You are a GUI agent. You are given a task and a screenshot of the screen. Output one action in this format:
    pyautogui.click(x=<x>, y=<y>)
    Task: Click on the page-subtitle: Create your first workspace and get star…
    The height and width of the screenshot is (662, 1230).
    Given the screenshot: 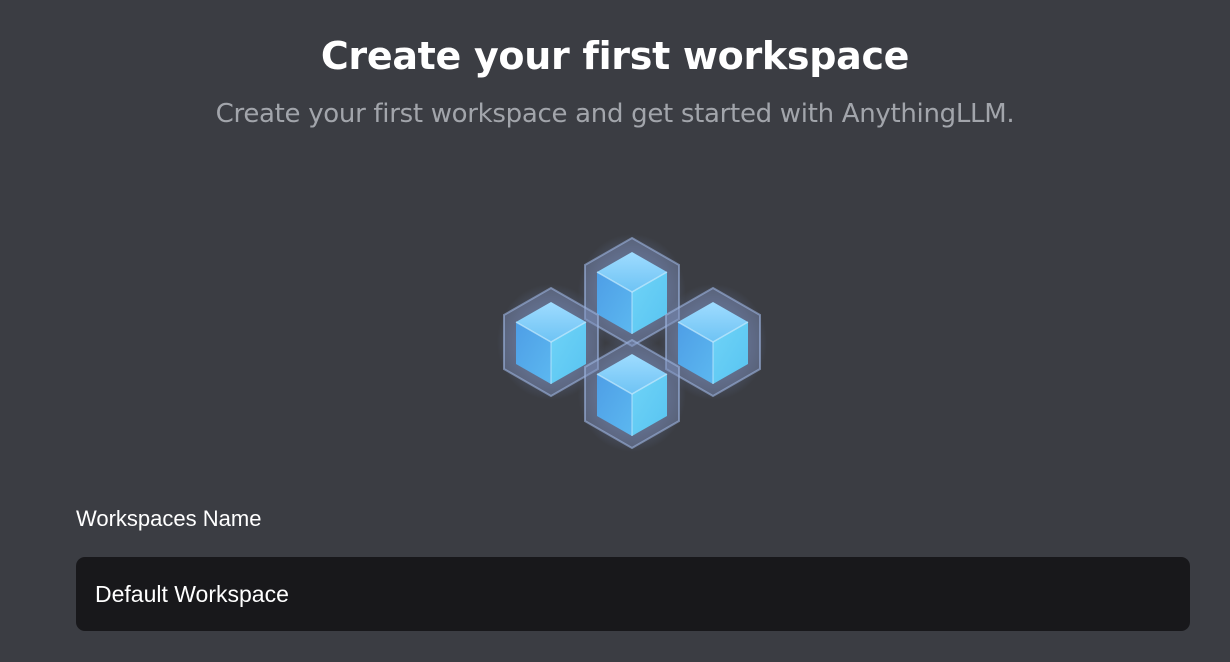 What is the action you would take?
    pyautogui.click(x=615, y=114)
    